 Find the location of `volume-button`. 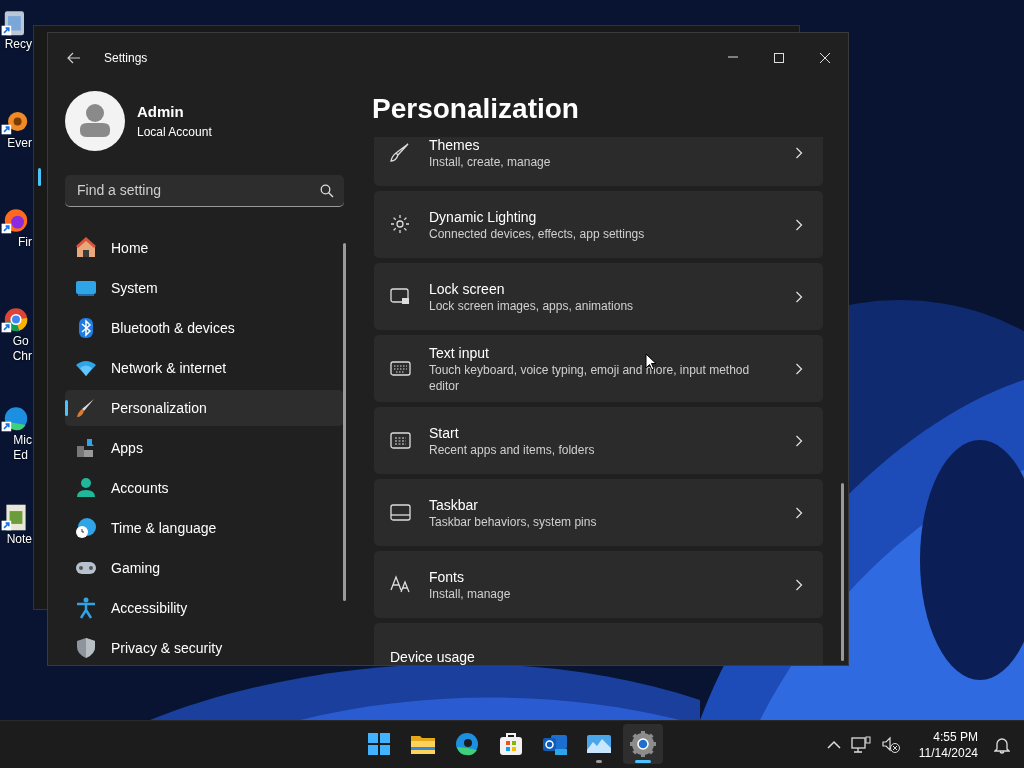

volume-button is located at coordinates (890, 744).